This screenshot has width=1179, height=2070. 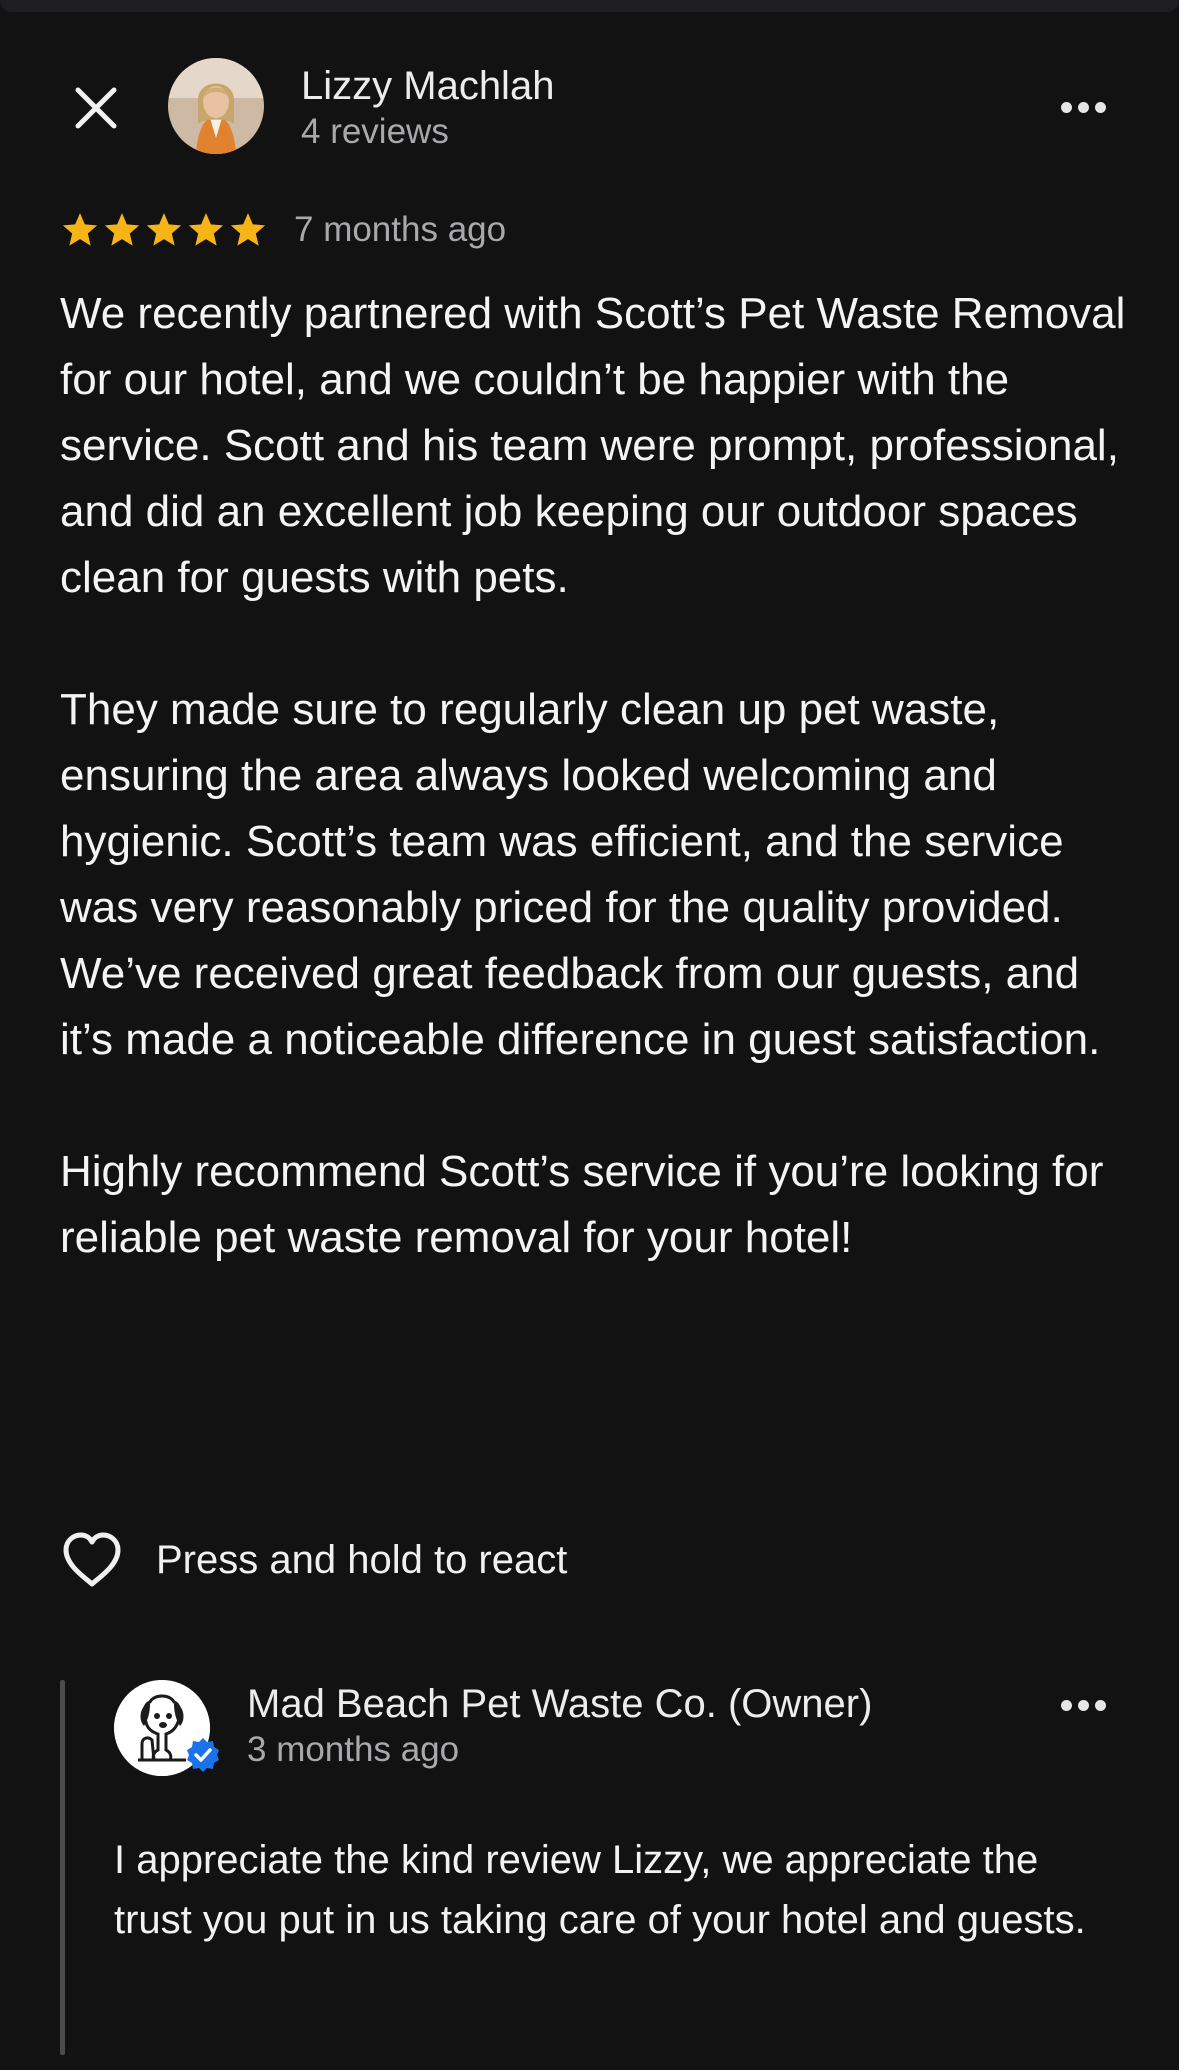 I want to click on review-date: 7 months ago, so click(x=400, y=229).